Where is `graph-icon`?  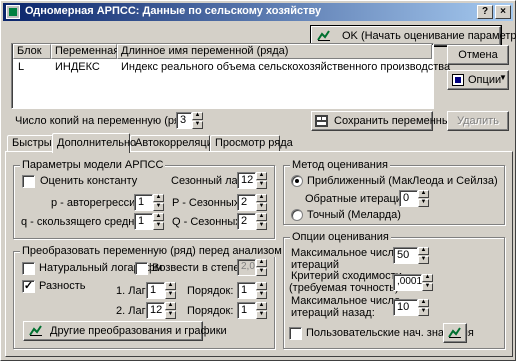
graph-icon is located at coordinates (455, 333).